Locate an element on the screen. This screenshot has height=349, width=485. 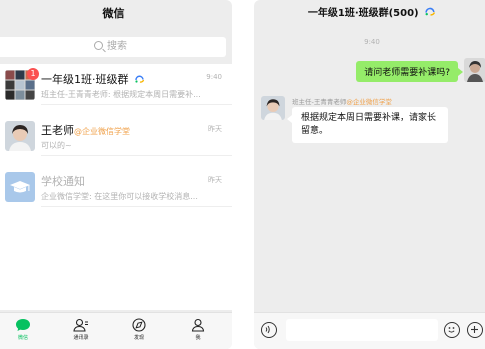
sender-avatar is located at coordinates (273, 108).